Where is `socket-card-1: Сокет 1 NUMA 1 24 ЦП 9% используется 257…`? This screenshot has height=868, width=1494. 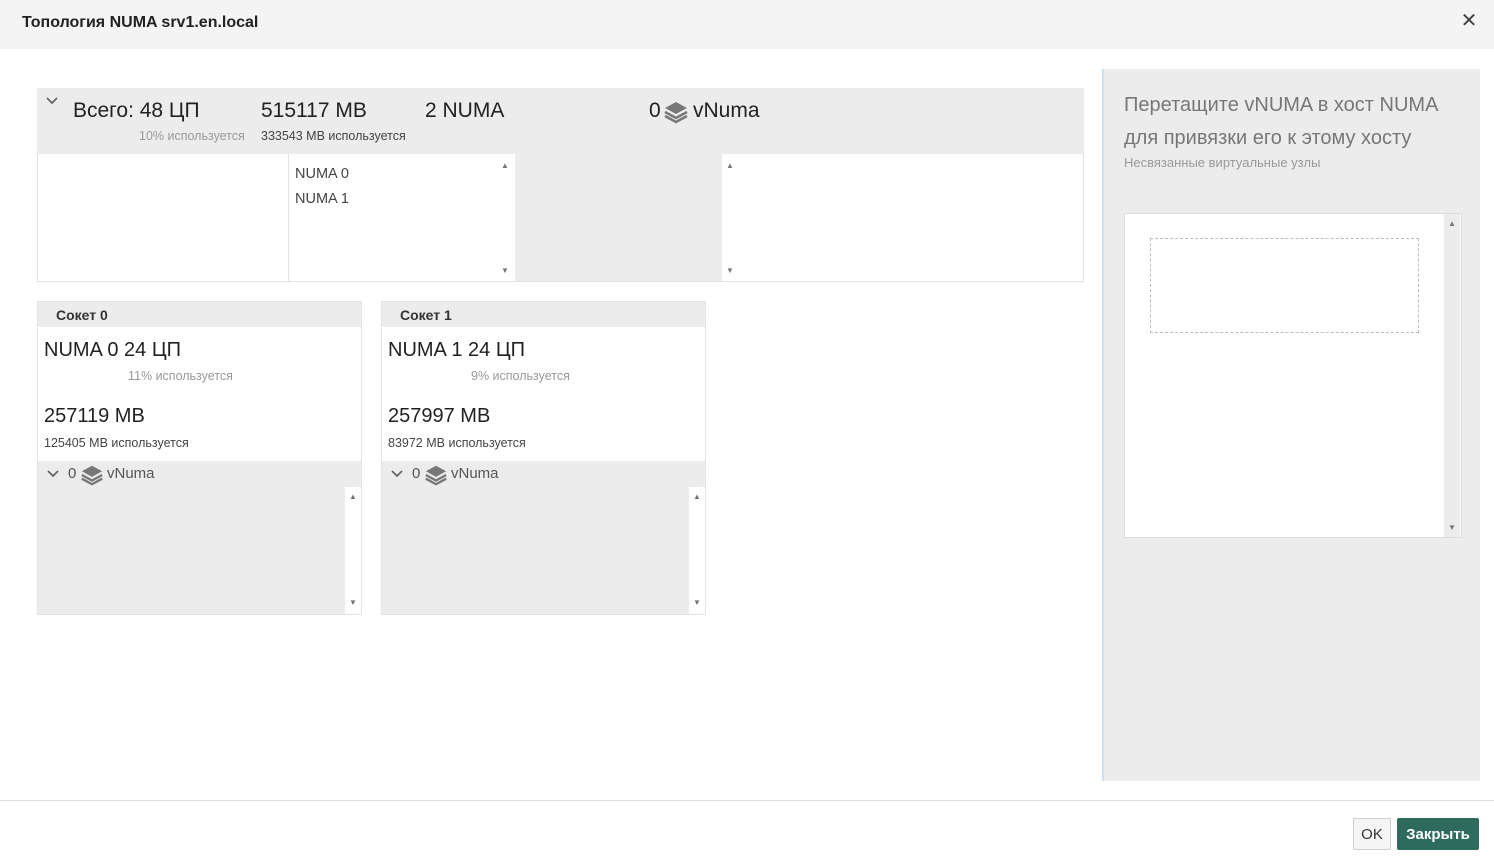 socket-card-1: Сокет 1 NUMA 1 24 ЦП 9% используется 257… is located at coordinates (543, 458).